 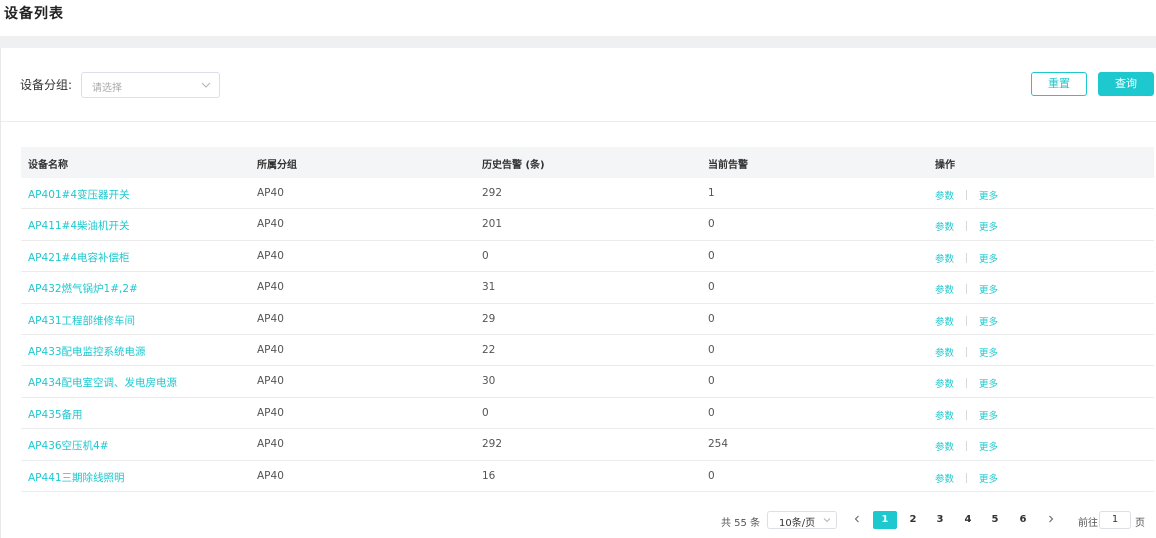 What do you see at coordinates (797, 523) in the screenshot?
I see `page-size-value: 10条/页` at bounding box center [797, 523].